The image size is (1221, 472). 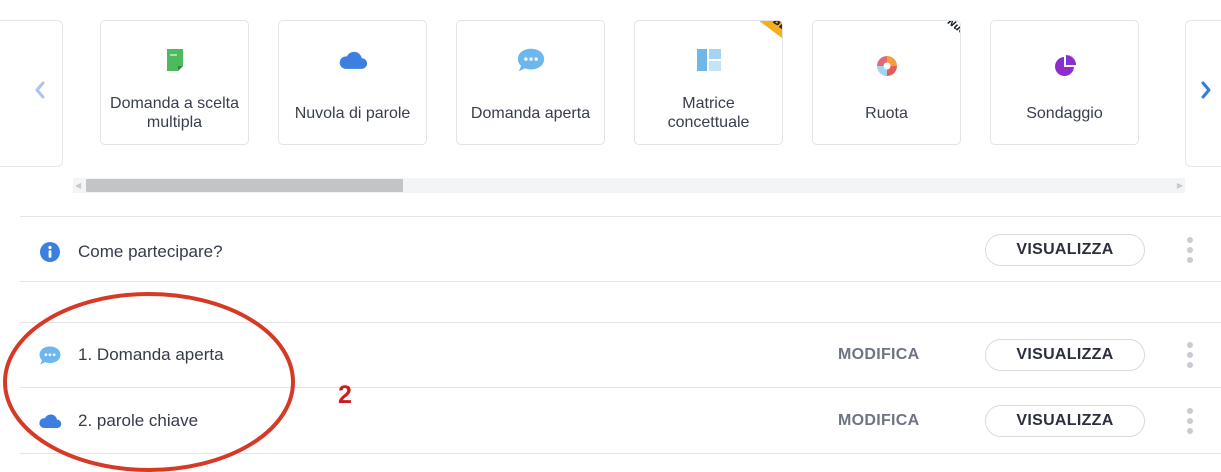 What do you see at coordinates (149, 382) in the screenshot?
I see `annotation-ellipse` at bounding box center [149, 382].